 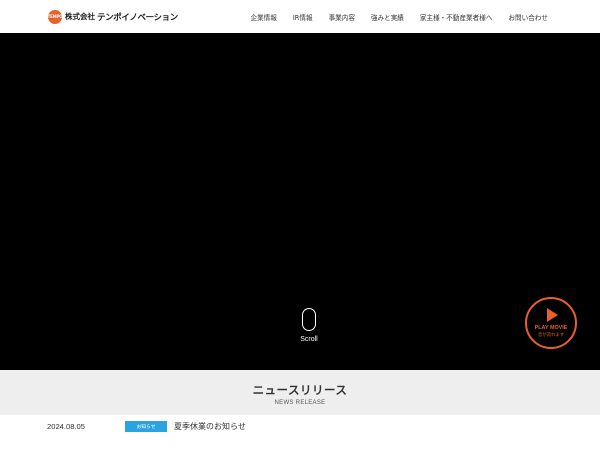 What do you see at coordinates (210, 426) in the screenshot?
I see `news-headline-link: 夏季休業のお知らせ` at bounding box center [210, 426].